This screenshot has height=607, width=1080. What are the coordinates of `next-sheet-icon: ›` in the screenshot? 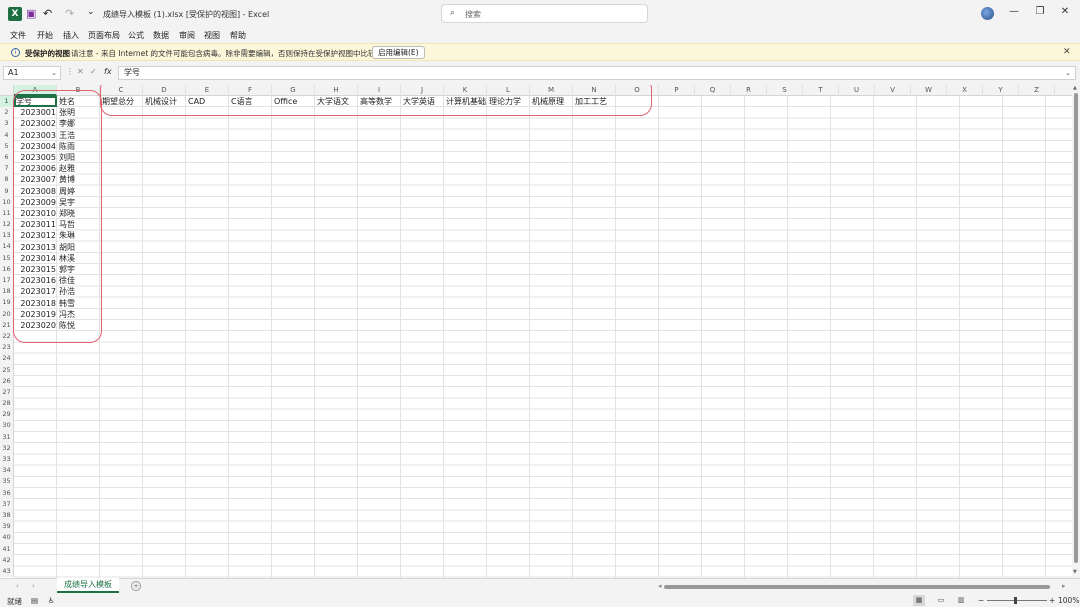 It's located at (33, 586).